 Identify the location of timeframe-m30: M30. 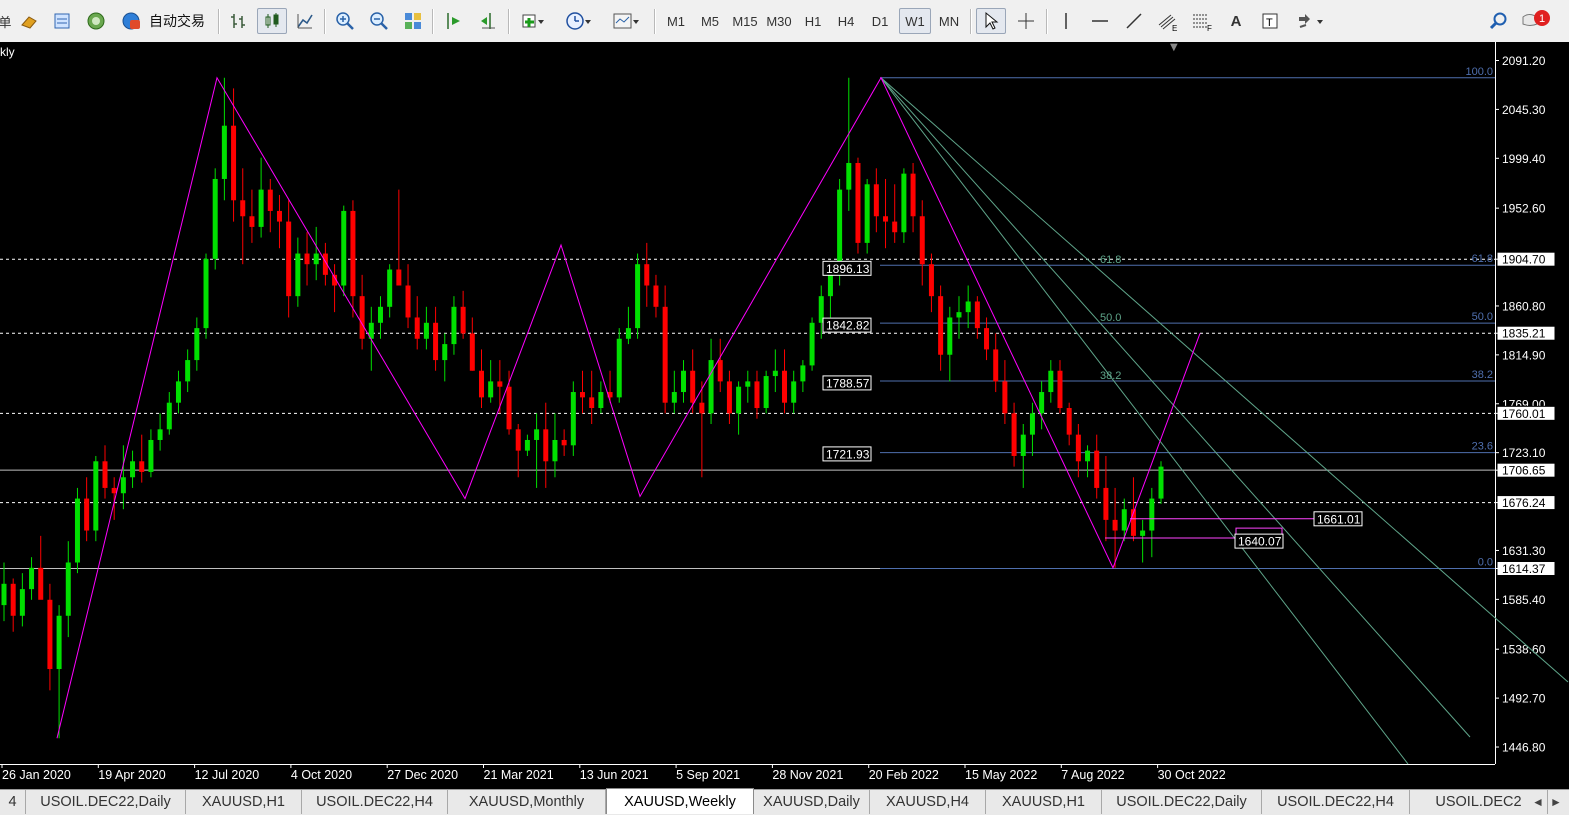
(779, 21).